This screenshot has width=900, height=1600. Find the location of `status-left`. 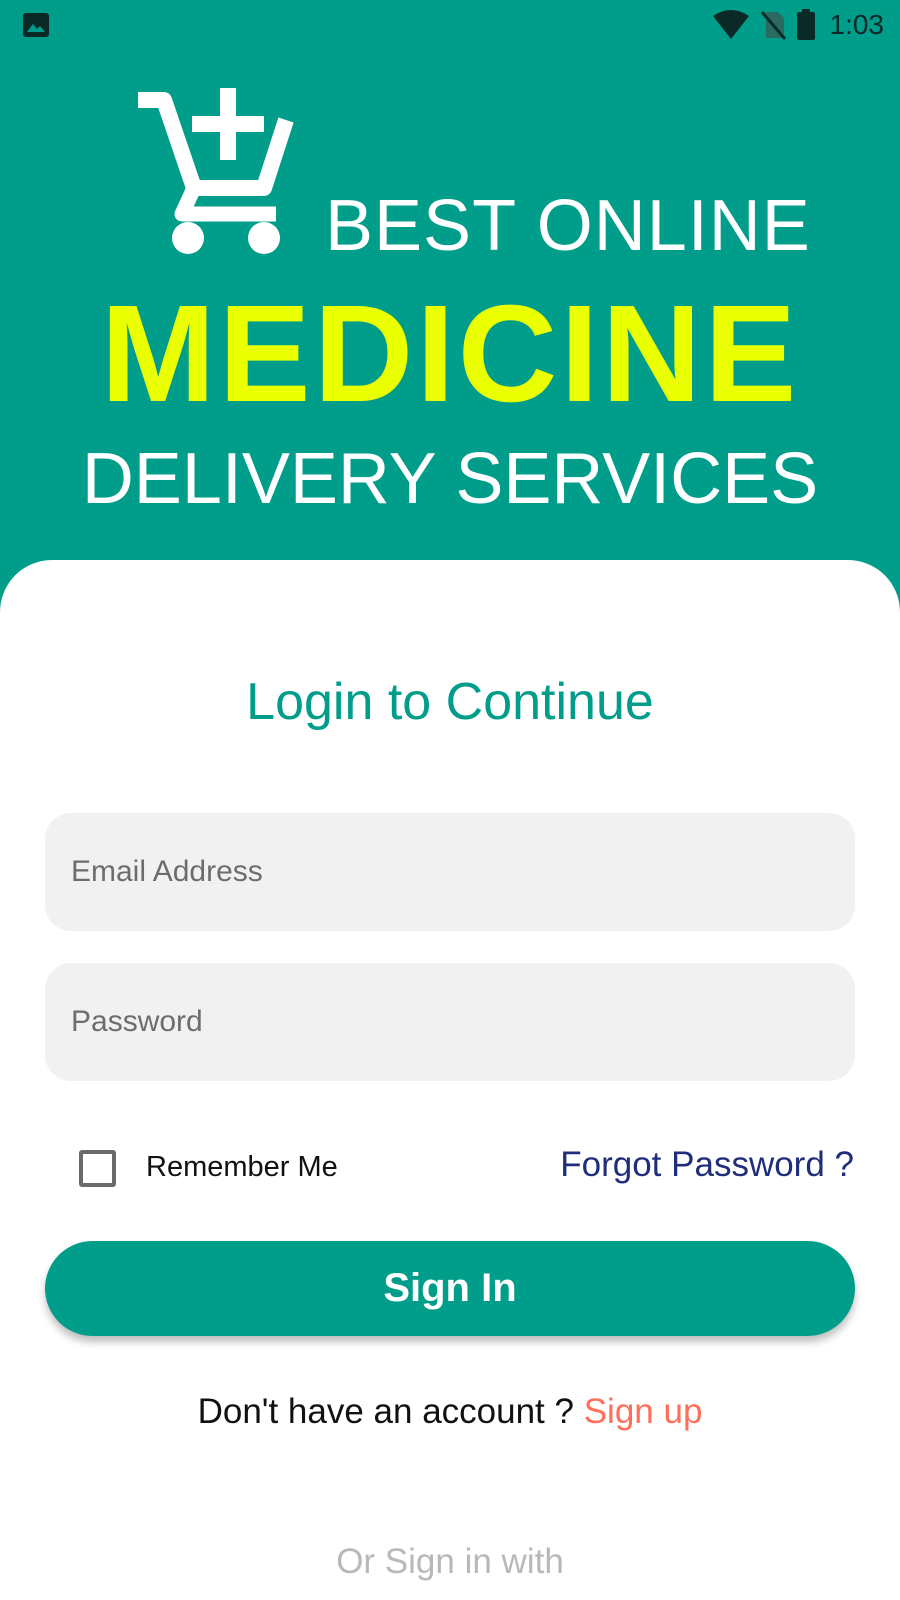

status-left is located at coordinates (36, 25).